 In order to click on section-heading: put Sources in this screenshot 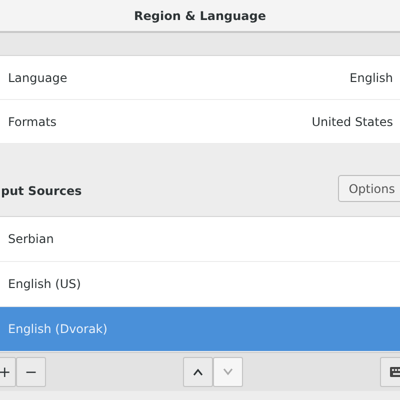, I will do `click(41, 192)`.